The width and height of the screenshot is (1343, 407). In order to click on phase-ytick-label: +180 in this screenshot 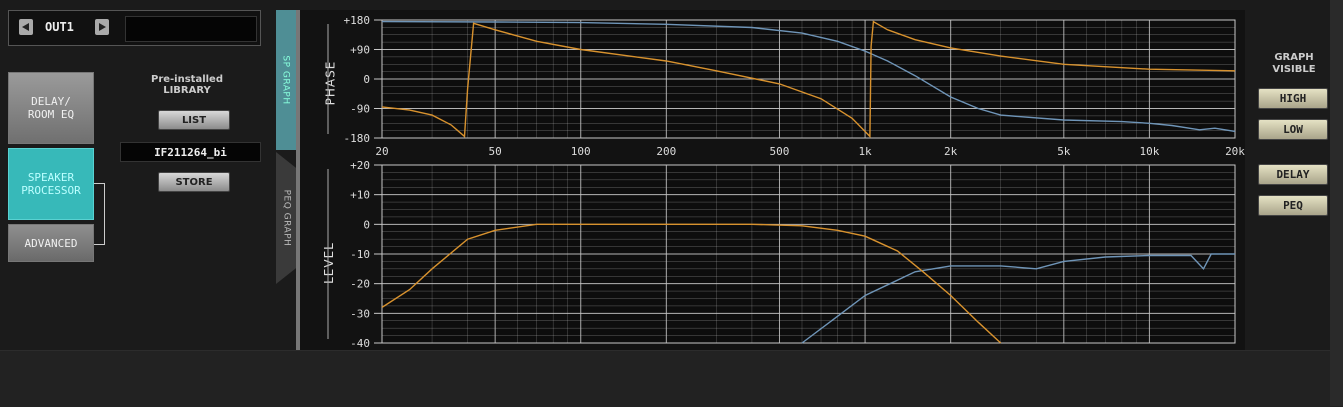, I will do `click(357, 20)`.